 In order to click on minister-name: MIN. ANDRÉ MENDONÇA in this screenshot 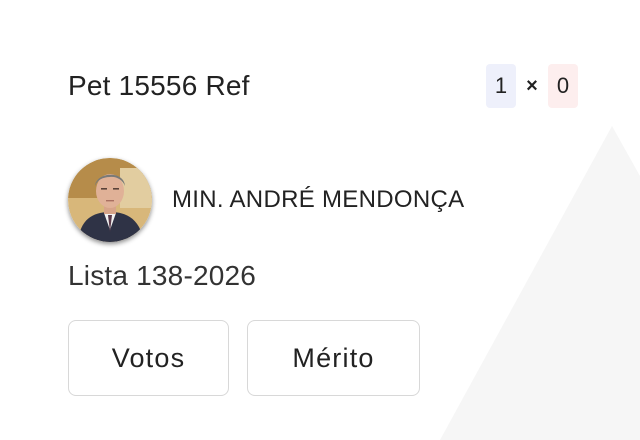, I will do `click(318, 199)`.